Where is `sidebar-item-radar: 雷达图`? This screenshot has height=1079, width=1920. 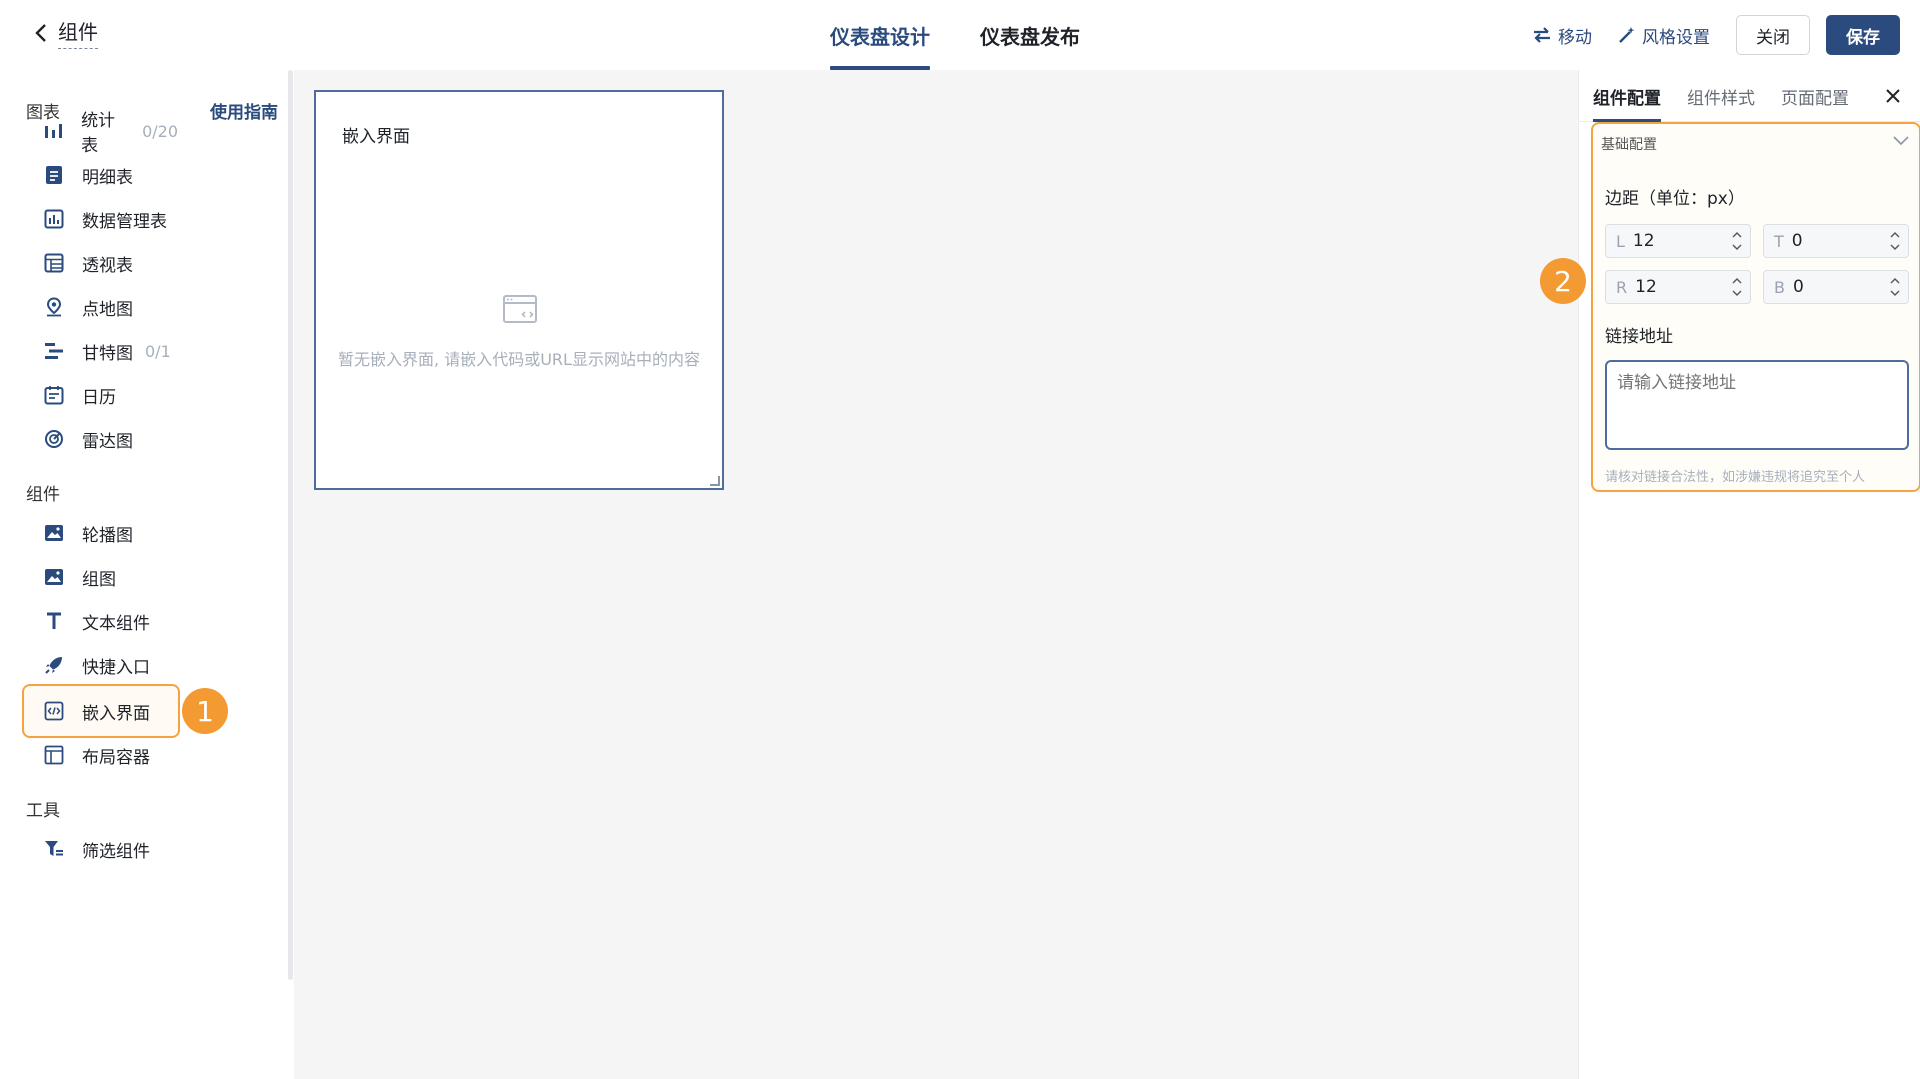
sidebar-item-radar: 雷达图 is located at coordinates (101, 439).